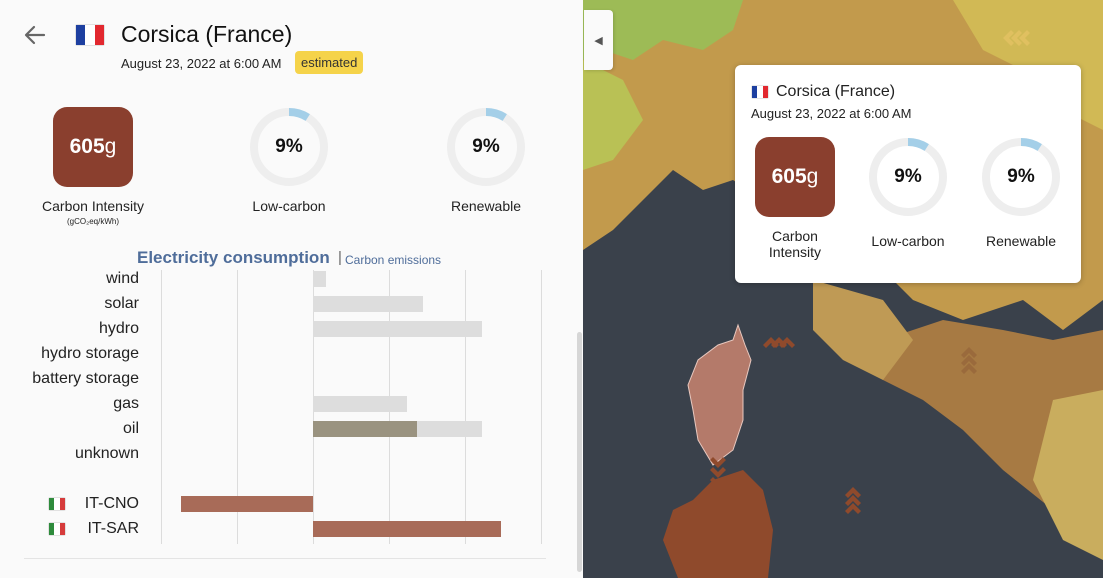 Image resolution: width=1103 pixels, height=578 pixels. I want to click on carbon-intensity-box: 605 g, so click(93, 147).